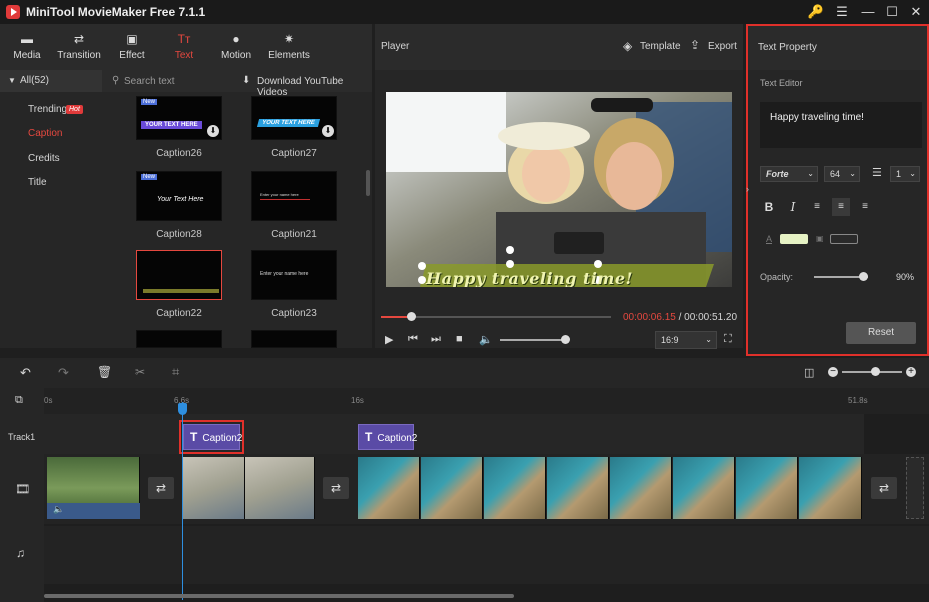 The height and width of the screenshot is (602, 929). What do you see at coordinates (722, 46) in the screenshot?
I see `export-button: Export` at bounding box center [722, 46].